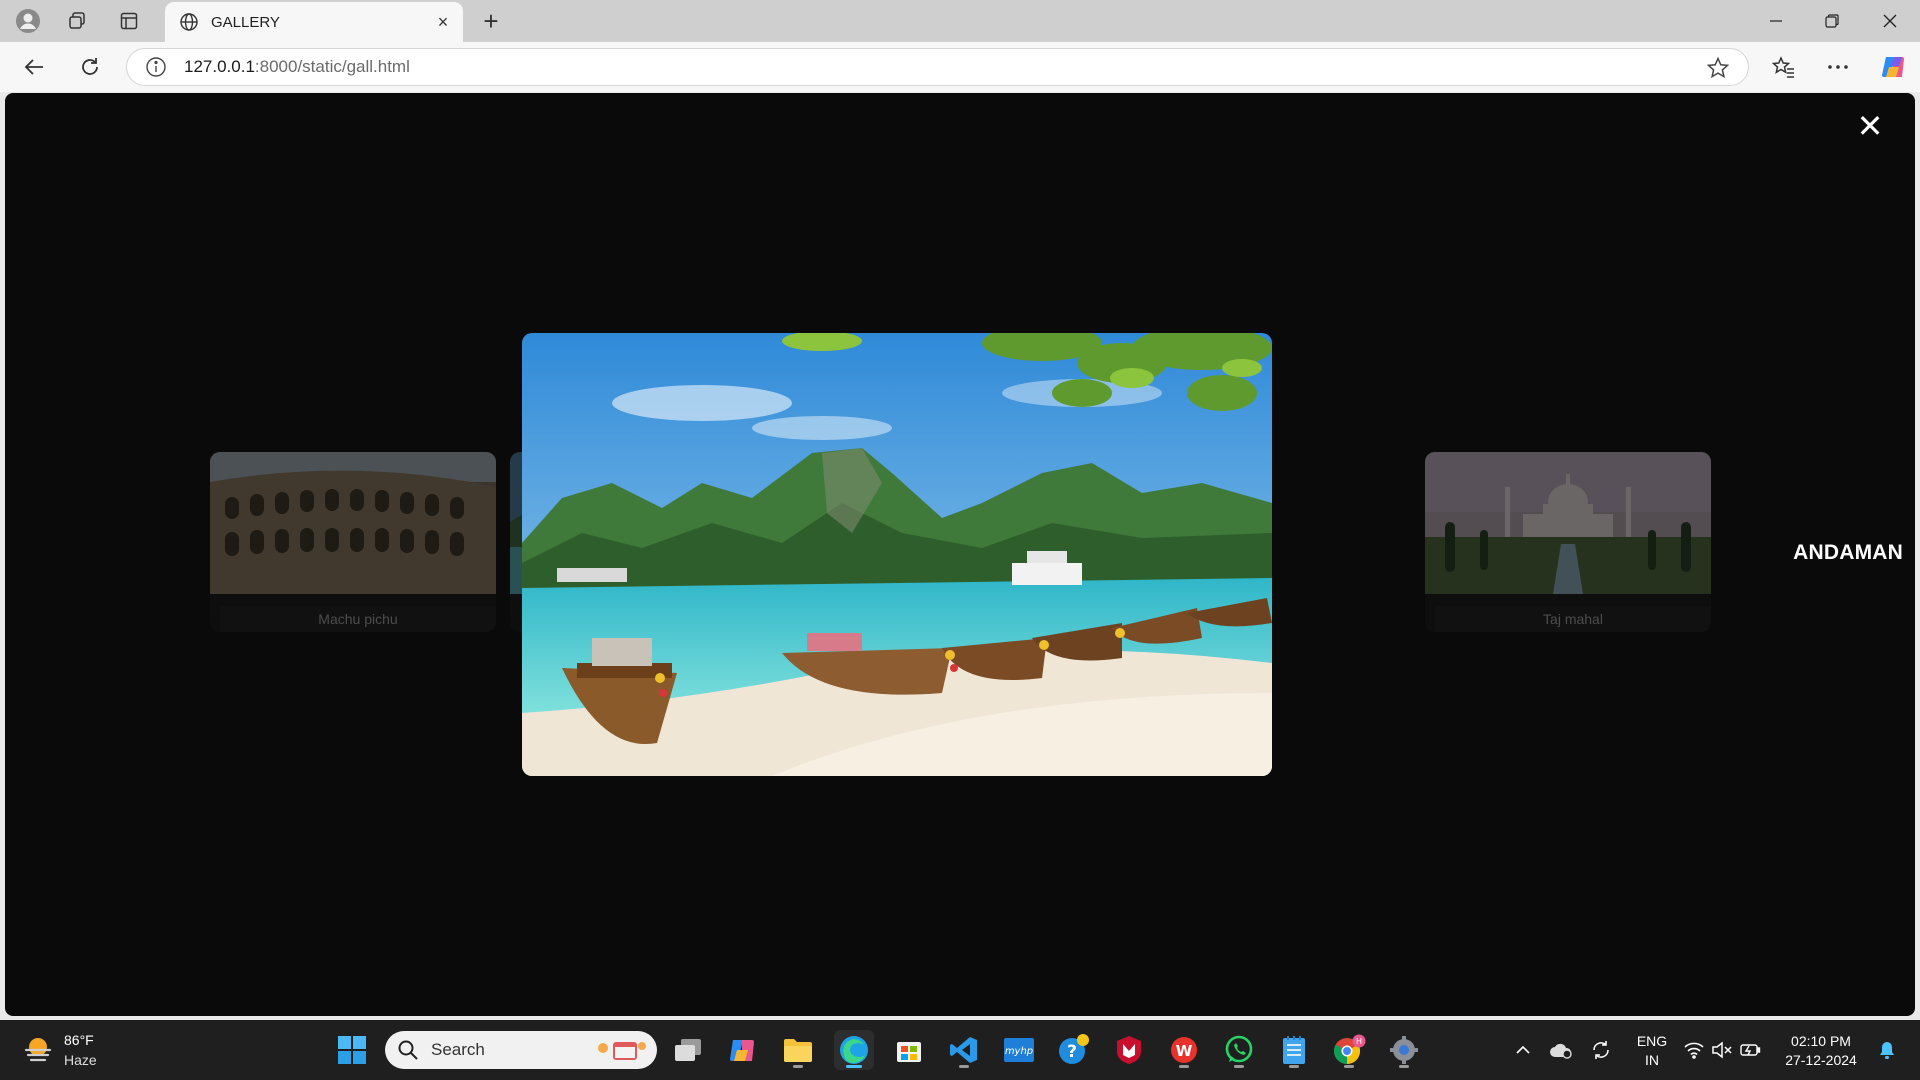 The height and width of the screenshot is (1080, 1920). I want to click on notifications-button, so click(1887, 1050).